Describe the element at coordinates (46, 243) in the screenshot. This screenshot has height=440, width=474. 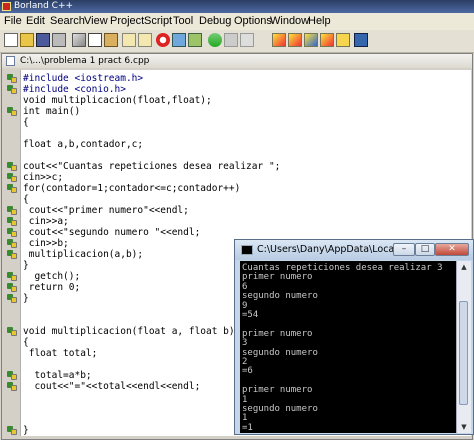
I see `code-line: cin>>b;` at that location.